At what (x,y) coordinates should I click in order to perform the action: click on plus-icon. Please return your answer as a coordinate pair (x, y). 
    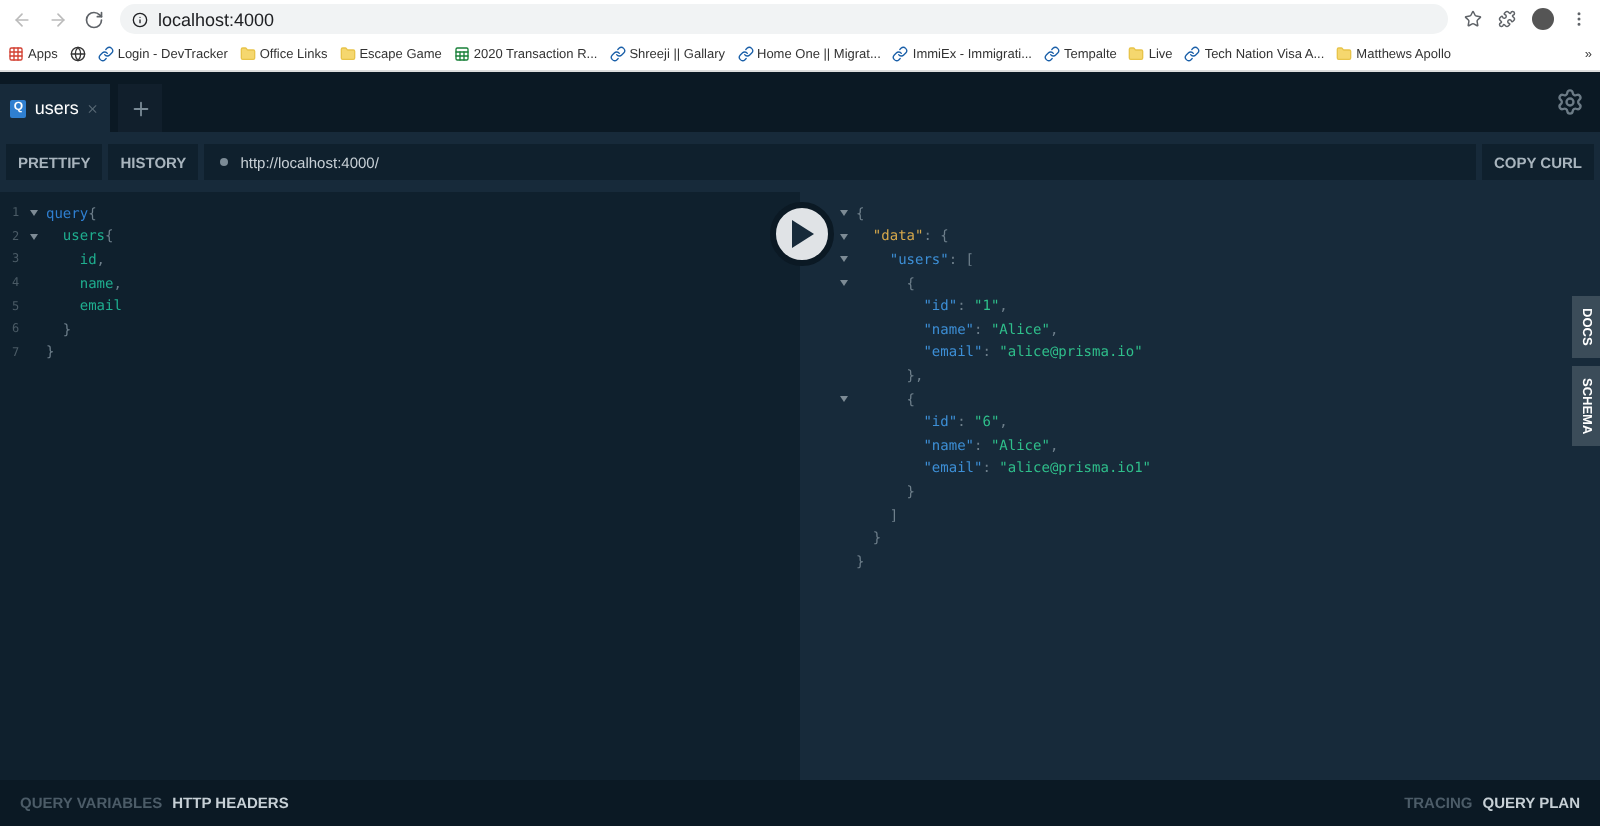
    Looking at the image, I should click on (140, 108).